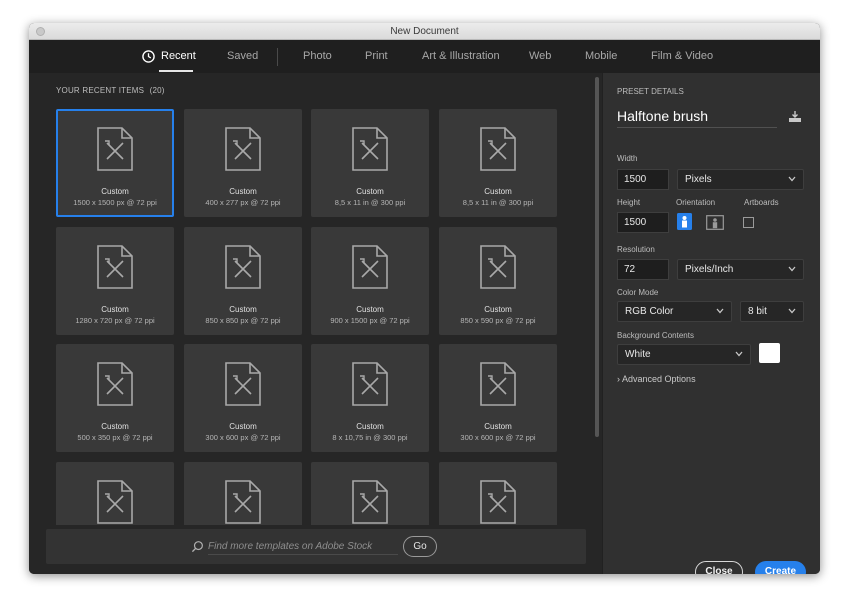 This screenshot has height=610, width=850. Describe the element at coordinates (176, 71) in the screenshot. I see `active-tab-indicator` at that location.